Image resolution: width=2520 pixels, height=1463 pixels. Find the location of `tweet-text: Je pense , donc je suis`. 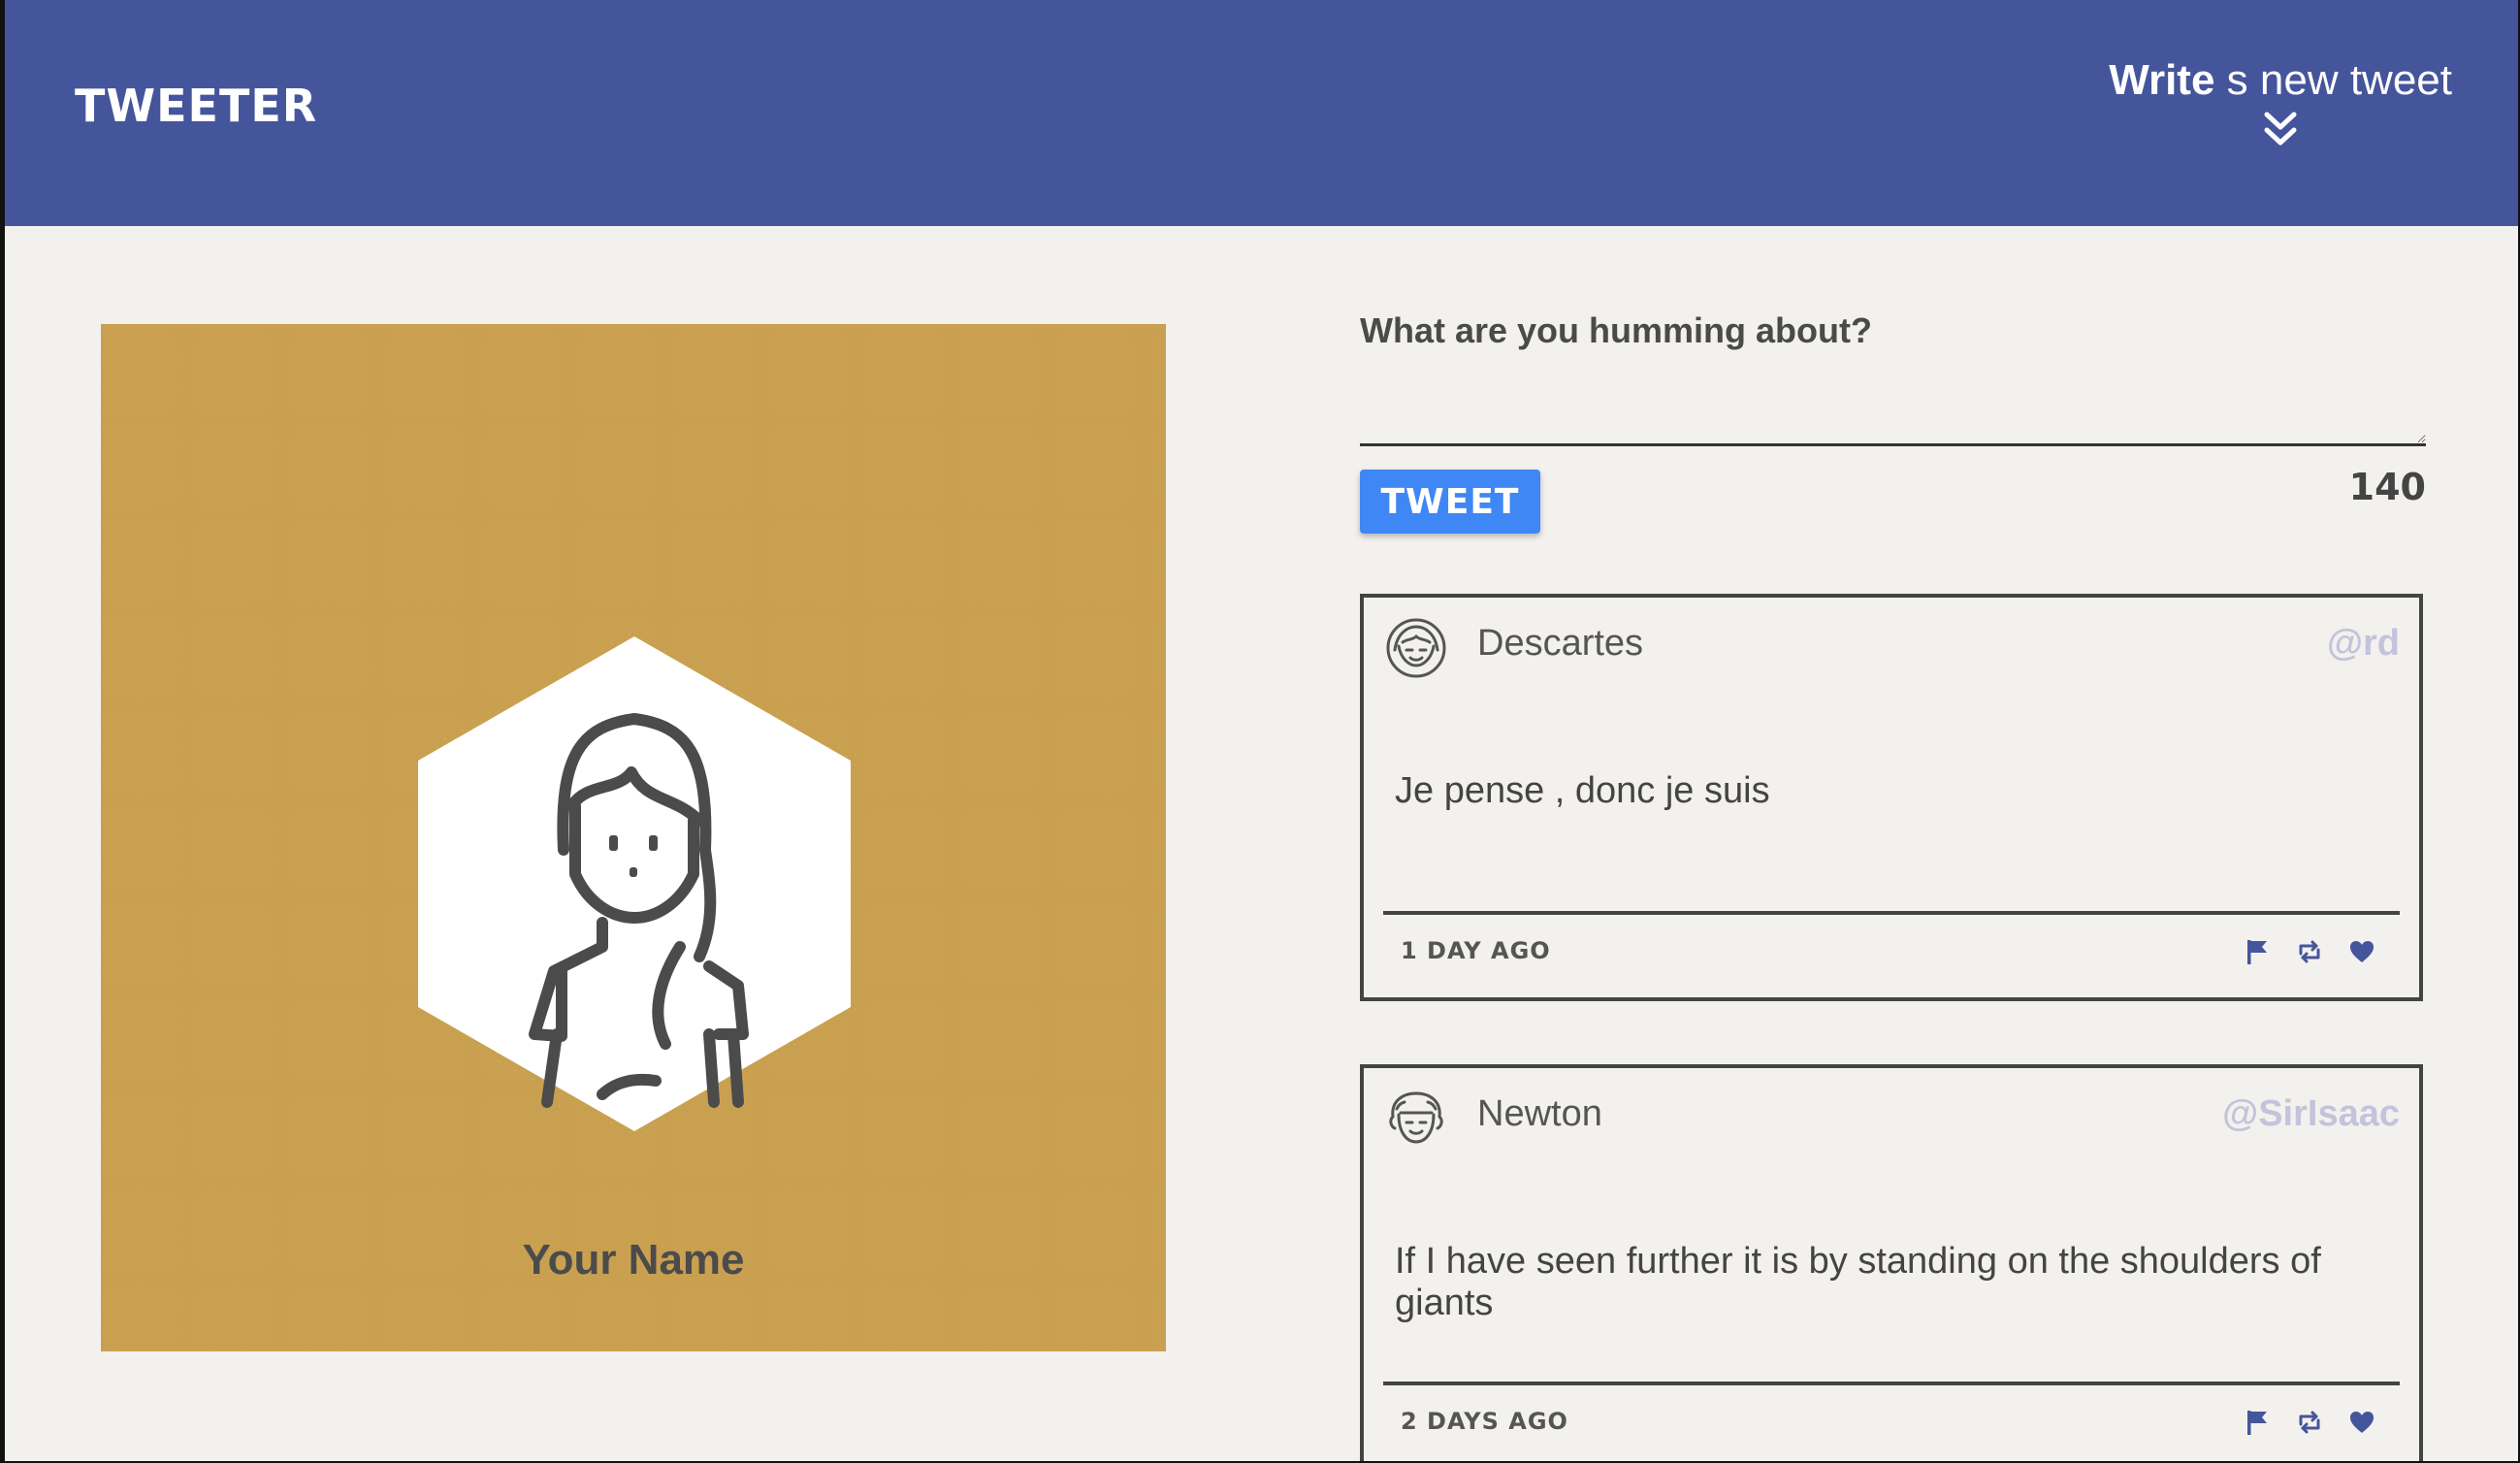

tweet-text: Je pense , donc je suis is located at coordinates (1582, 790).